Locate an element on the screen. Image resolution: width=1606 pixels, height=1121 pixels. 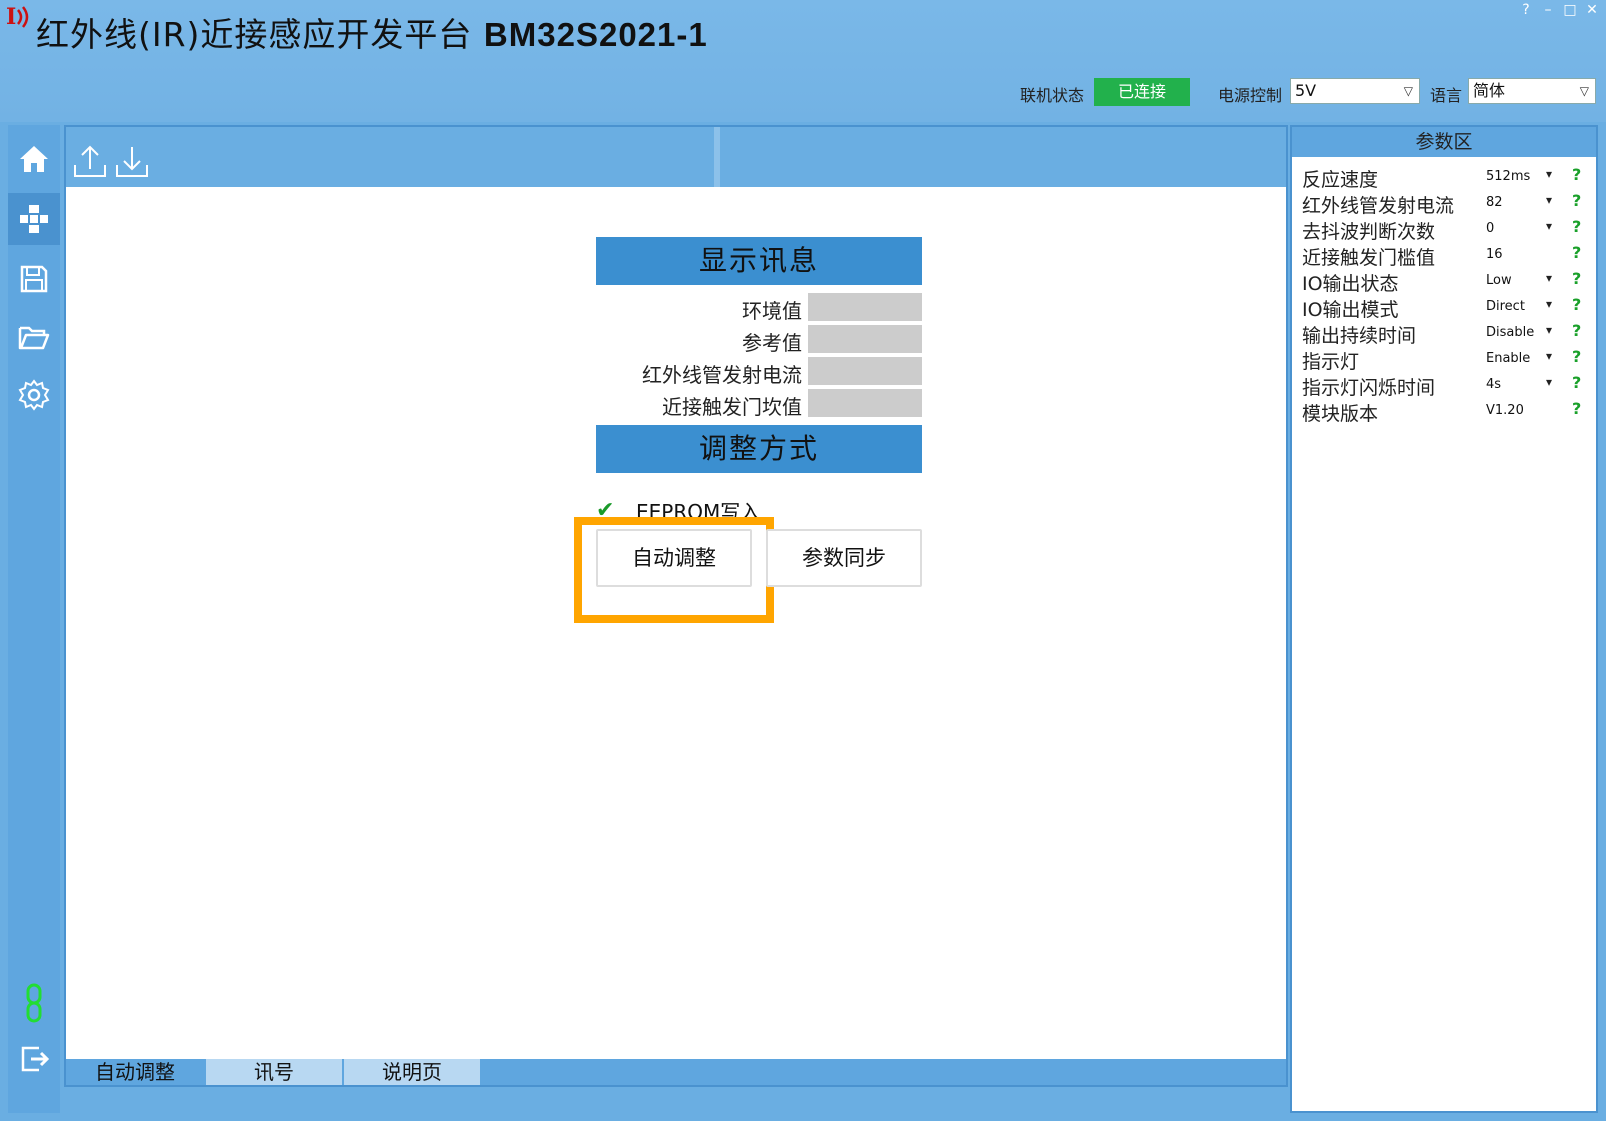
download-icon is located at coordinates (132, 161).